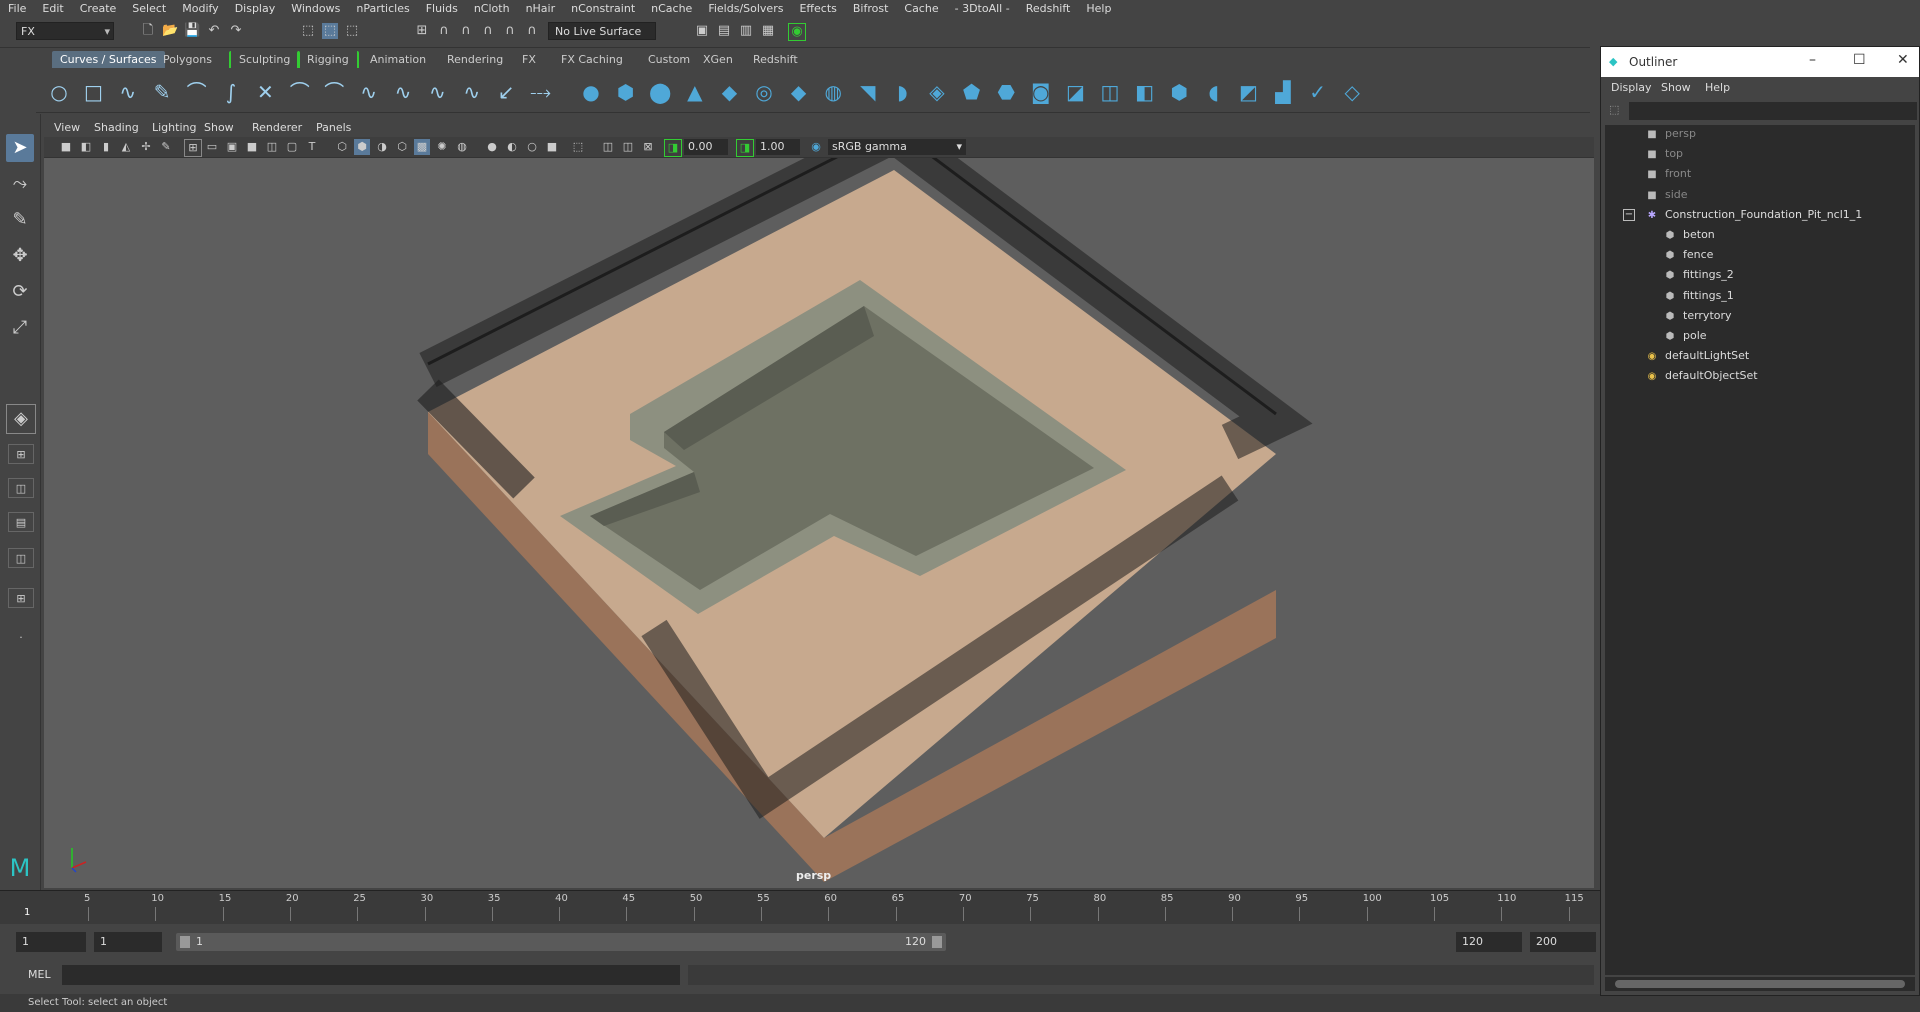  I want to click on xray-icon: ◫, so click(608, 147).